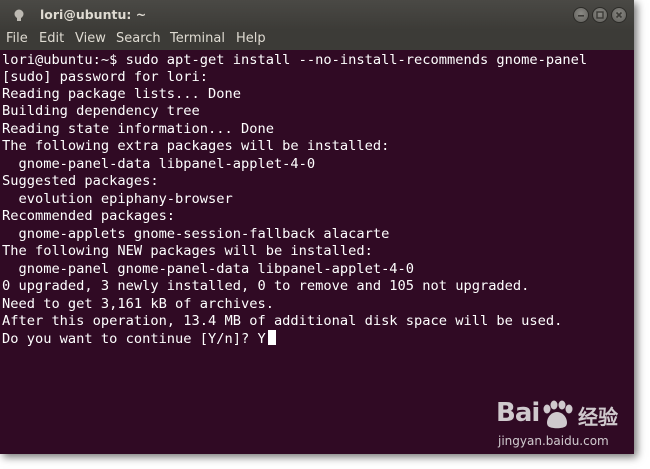 This screenshot has width=650, height=469. I want to click on menu-bar: File Edit View Search Terminal Help, so click(317, 40).